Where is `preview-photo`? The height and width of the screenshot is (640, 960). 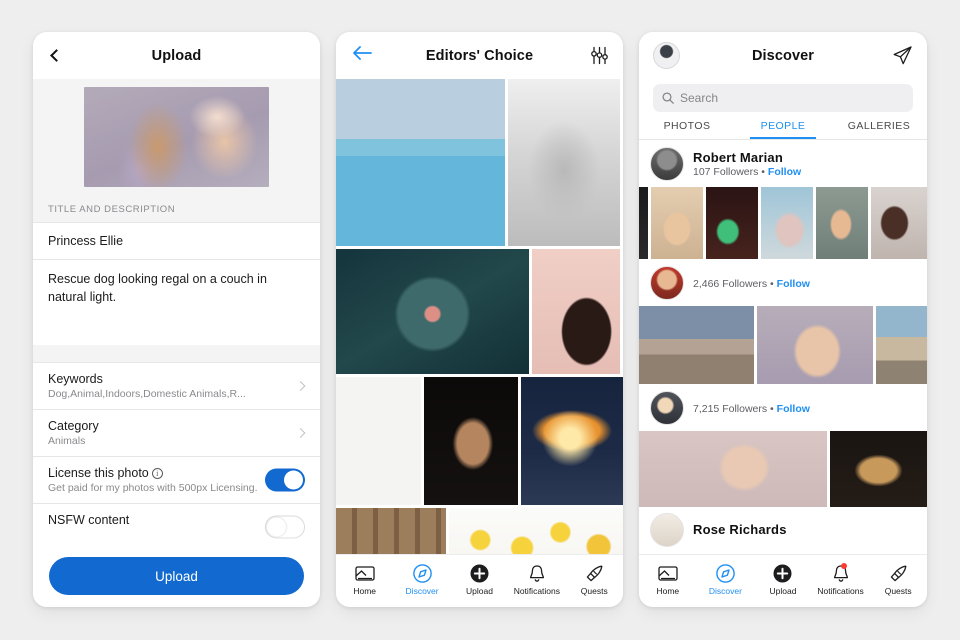 preview-photo is located at coordinates (176, 137).